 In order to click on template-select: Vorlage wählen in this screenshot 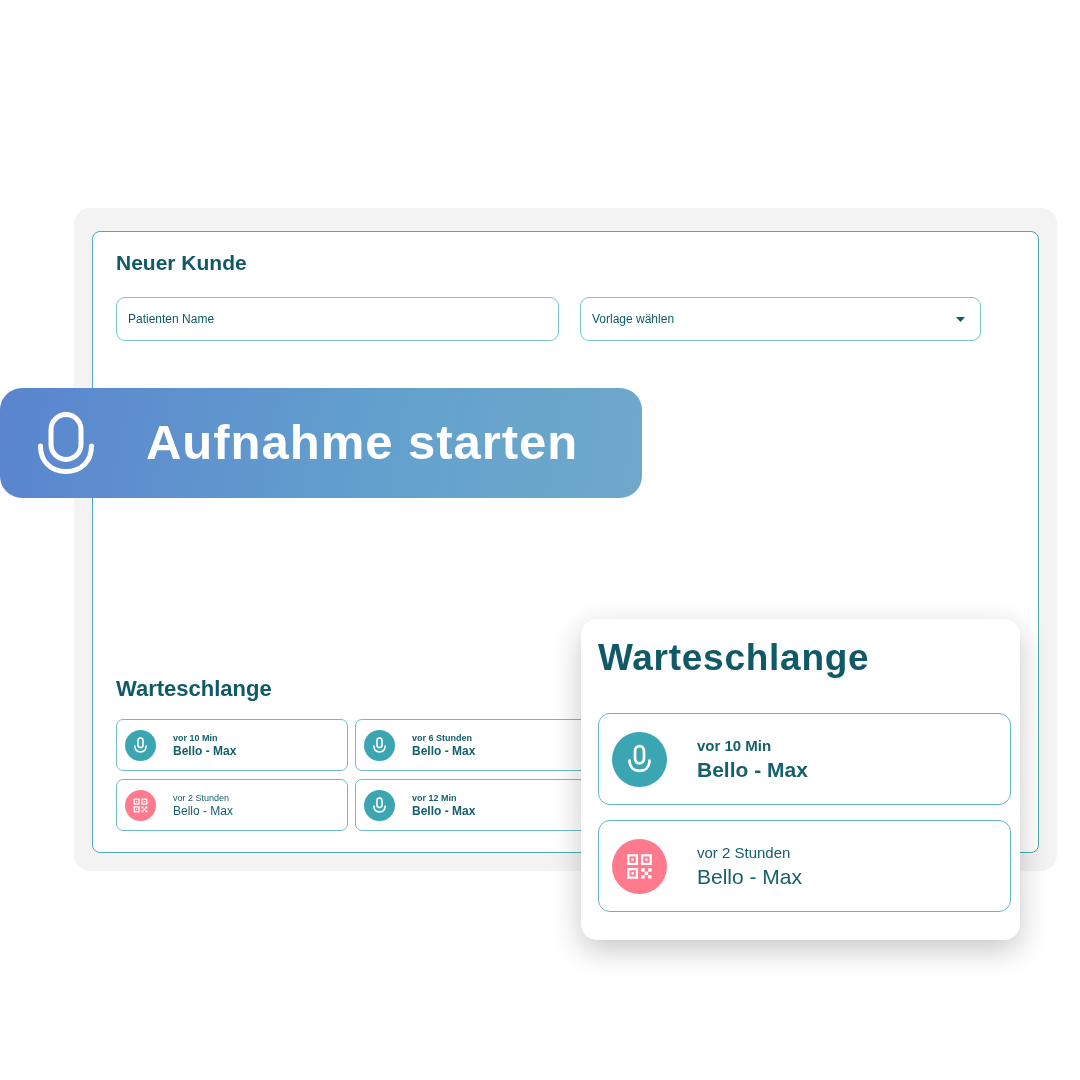, I will do `click(780, 319)`.